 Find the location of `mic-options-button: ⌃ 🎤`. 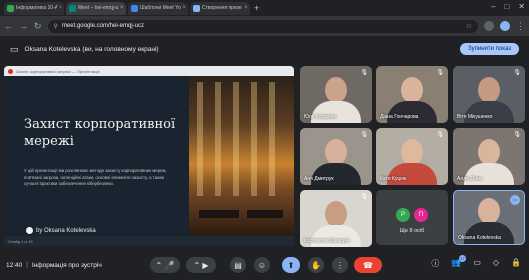

mic-options-button: ⌃ 🎤 is located at coordinates (165, 265).